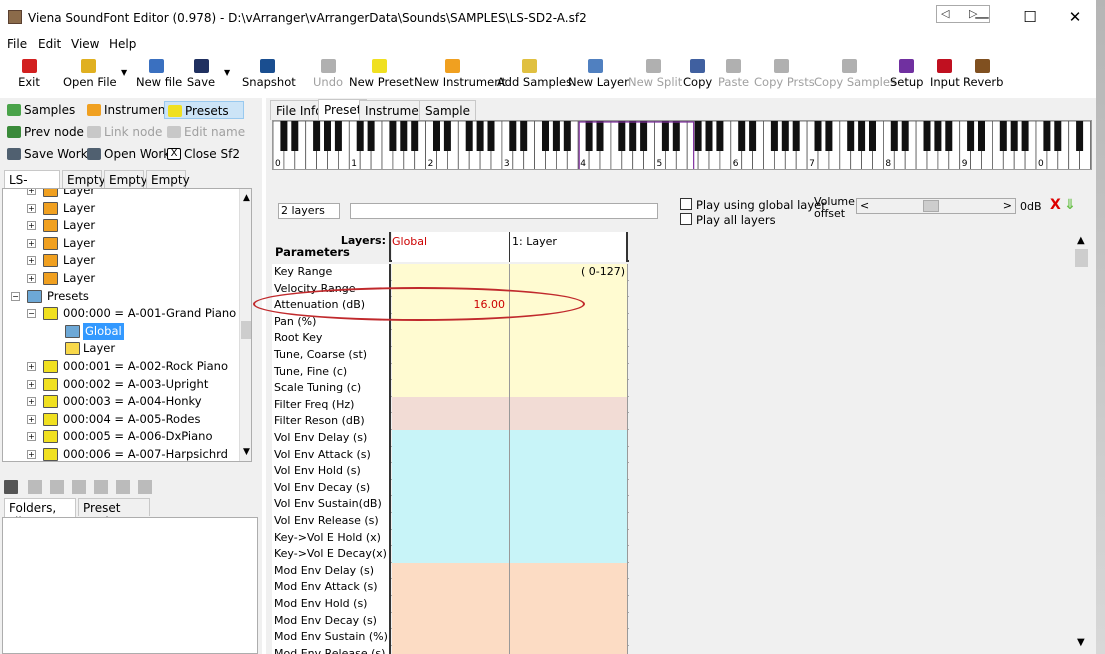 This screenshot has height=654, width=1105. Describe the element at coordinates (331, 471) in the screenshot. I see `param-name: Vol Env Hold (s)` at that location.